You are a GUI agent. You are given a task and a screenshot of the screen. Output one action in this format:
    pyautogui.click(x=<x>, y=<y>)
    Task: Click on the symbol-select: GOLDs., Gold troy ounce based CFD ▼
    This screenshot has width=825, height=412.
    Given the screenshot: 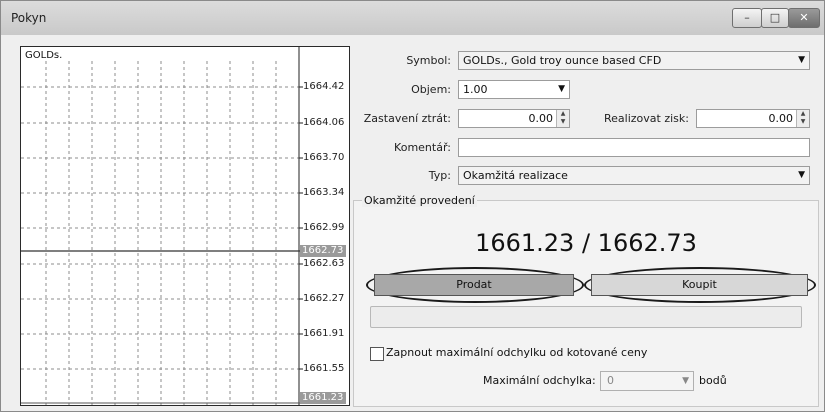 What is the action you would take?
    pyautogui.click(x=634, y=60)
    